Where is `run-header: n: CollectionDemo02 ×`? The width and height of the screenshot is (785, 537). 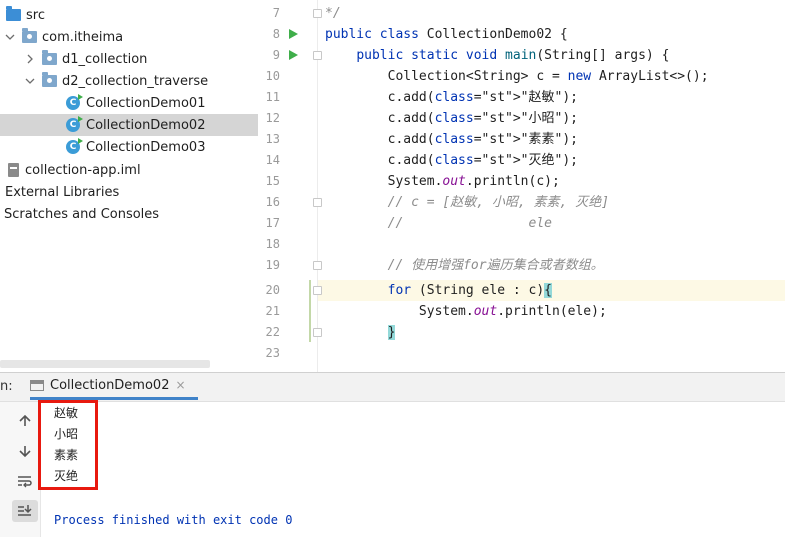 run-header: n: CollectionDemo02 × is located at coordinates (392, 387).